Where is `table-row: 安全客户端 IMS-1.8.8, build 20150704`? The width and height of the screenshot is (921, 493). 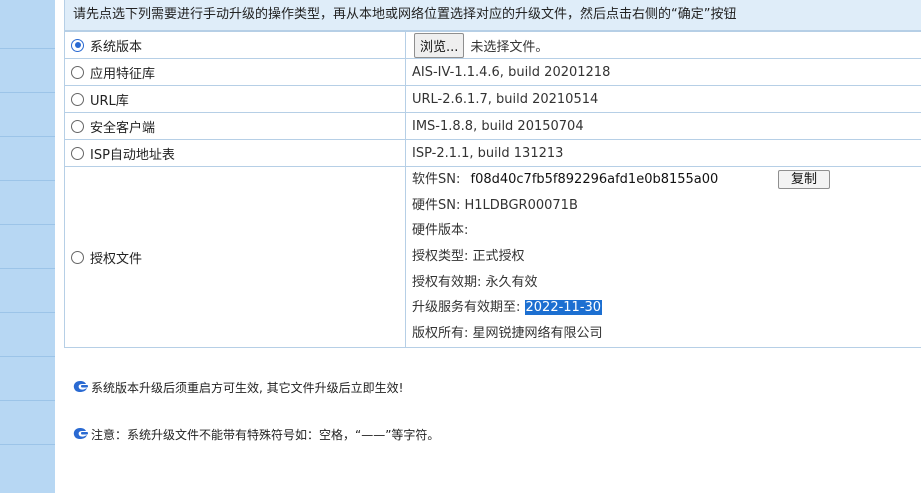 table-row: 安全客户端 IMS-1.8.8, build 20150704 is located at coordinates (492, 126).